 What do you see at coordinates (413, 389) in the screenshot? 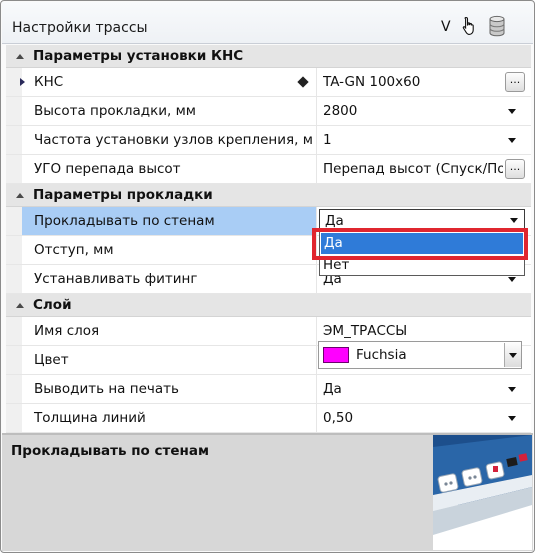
I see `property-value: Да` at bounding box center [413, 389].